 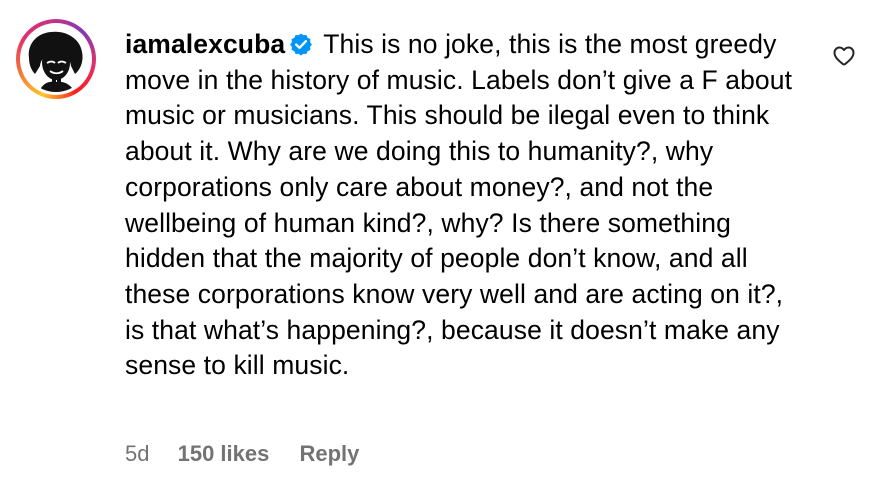 I want to click on avatar-story-ring, so click(x=56, y=59).